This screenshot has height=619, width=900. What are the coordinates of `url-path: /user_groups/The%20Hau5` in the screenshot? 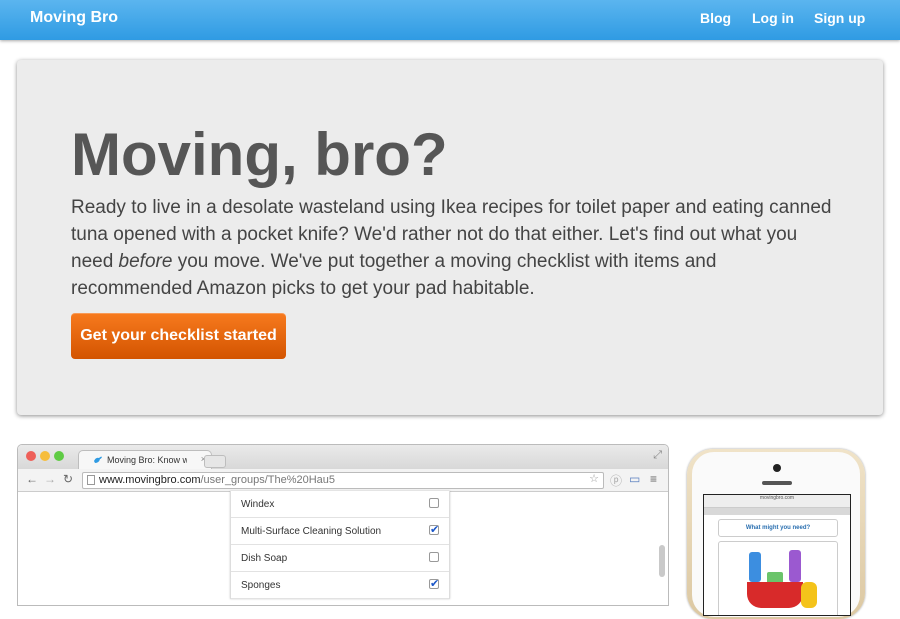 It's located at (268, 480).